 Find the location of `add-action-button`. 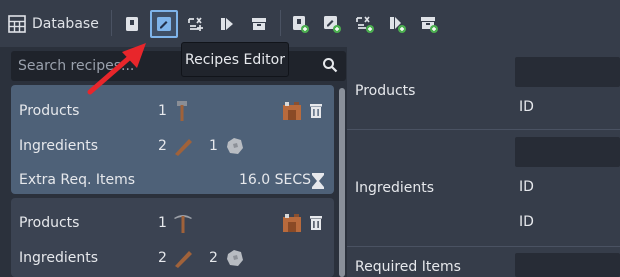

add-action-button is located at coordinates (397, 24).